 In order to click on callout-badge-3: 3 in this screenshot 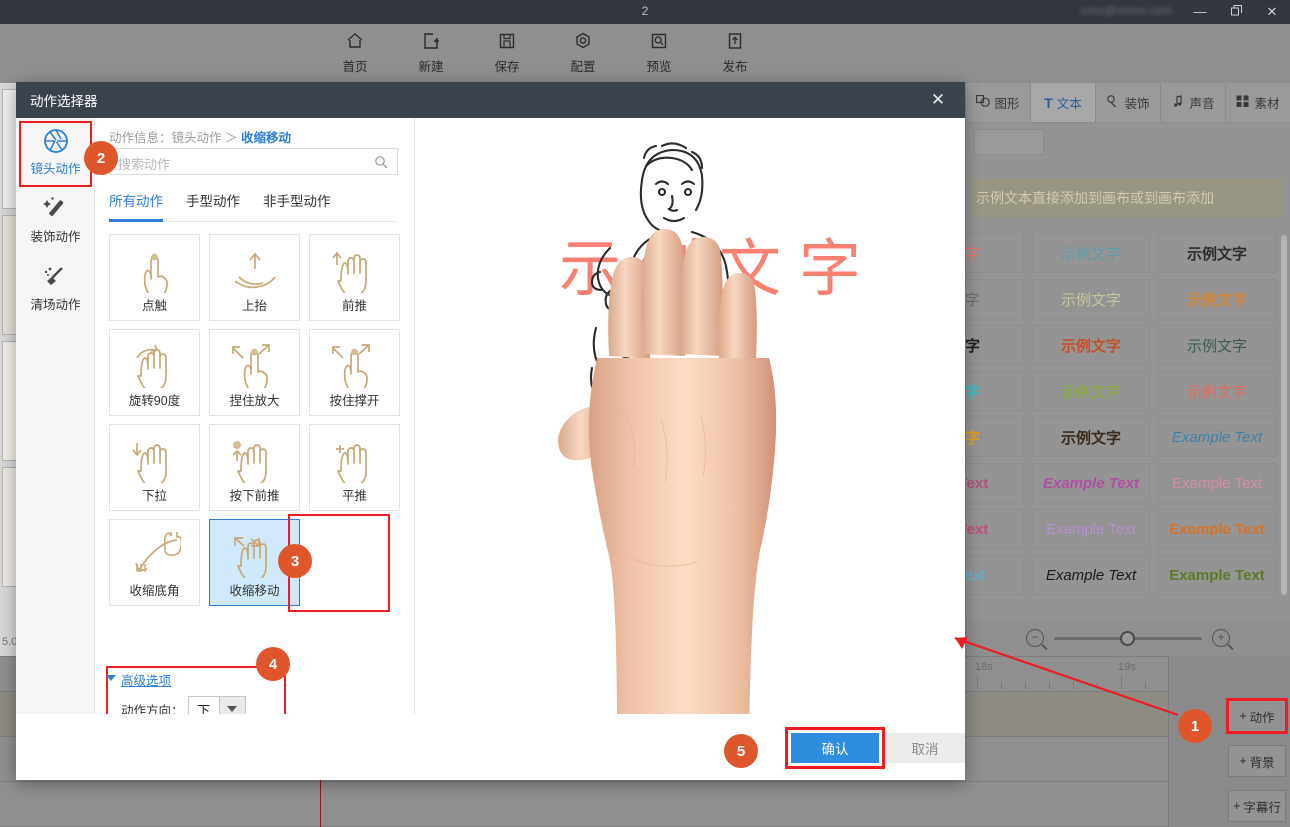, I will do `click(295, 561)`.